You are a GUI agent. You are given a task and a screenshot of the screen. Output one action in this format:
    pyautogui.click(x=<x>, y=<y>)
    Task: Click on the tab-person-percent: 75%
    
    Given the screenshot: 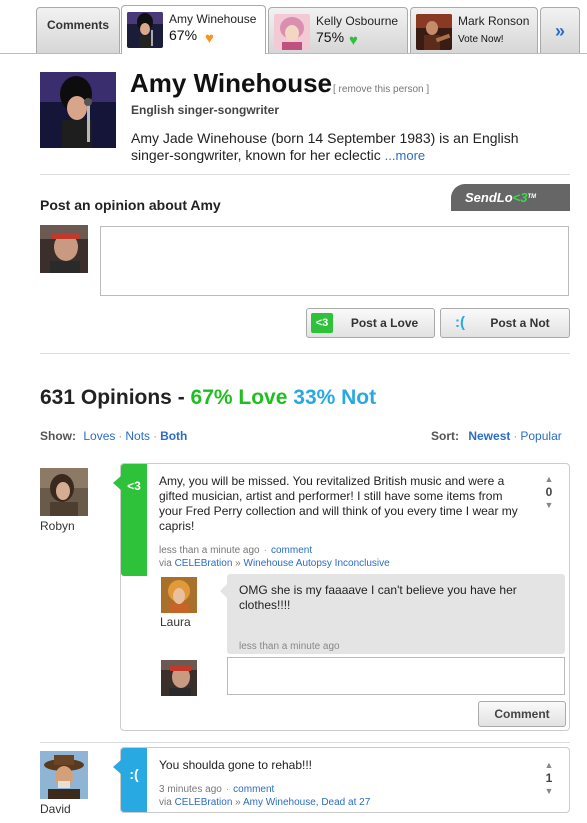 What is the action you would take?
    pyautogui.click(x=330, y=37)
    